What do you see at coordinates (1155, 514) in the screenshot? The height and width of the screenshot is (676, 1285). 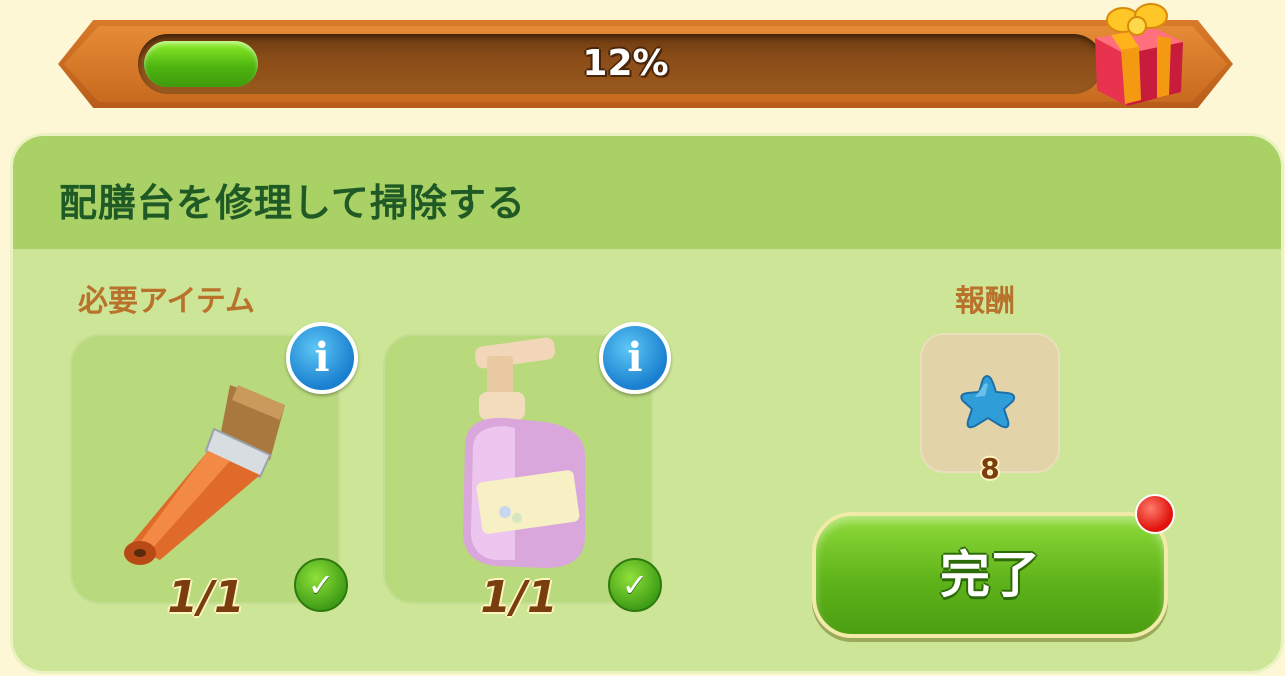 I see `notification-dot` at bounding box center [1155, 514].